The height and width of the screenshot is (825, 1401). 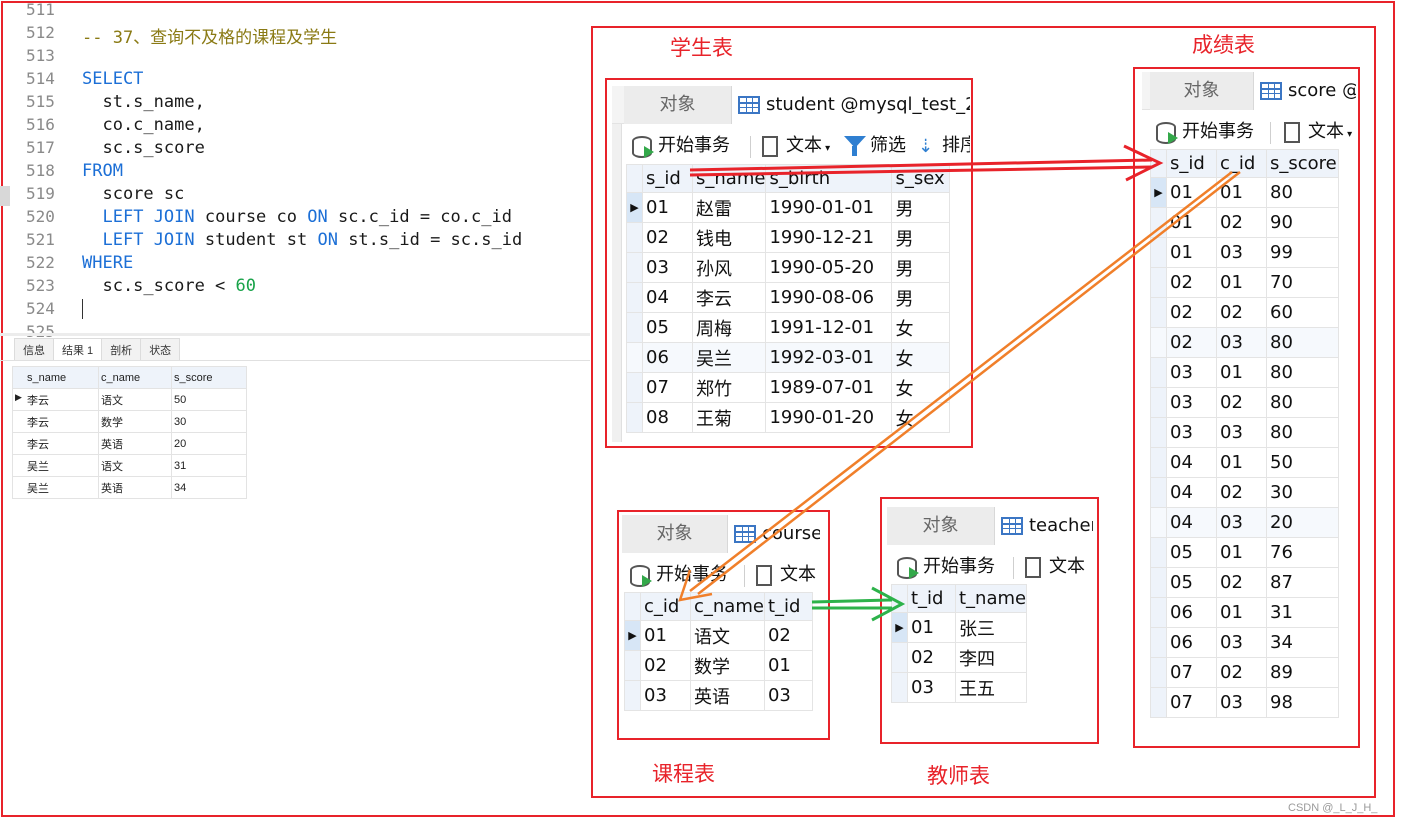 I want to click on watermark: CSDN @_L_J_H_, so click(x=1333, y=808).